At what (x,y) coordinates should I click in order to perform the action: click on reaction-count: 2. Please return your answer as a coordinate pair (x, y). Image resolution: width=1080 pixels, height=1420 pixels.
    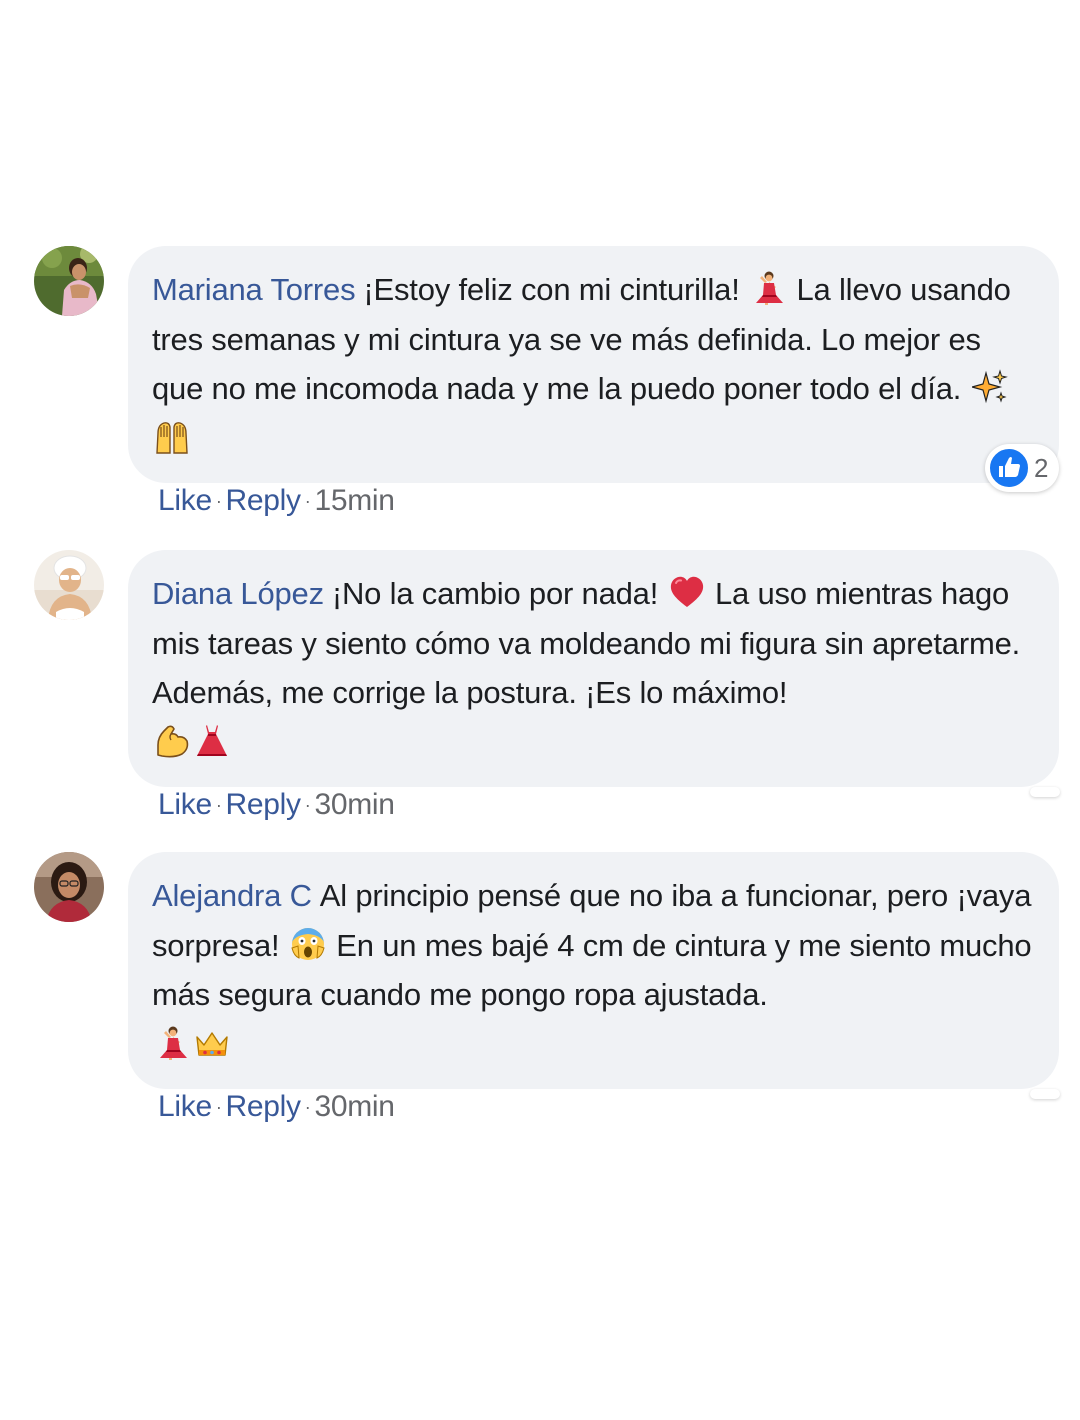
    Looking at the image, I should click on (1041, 467).